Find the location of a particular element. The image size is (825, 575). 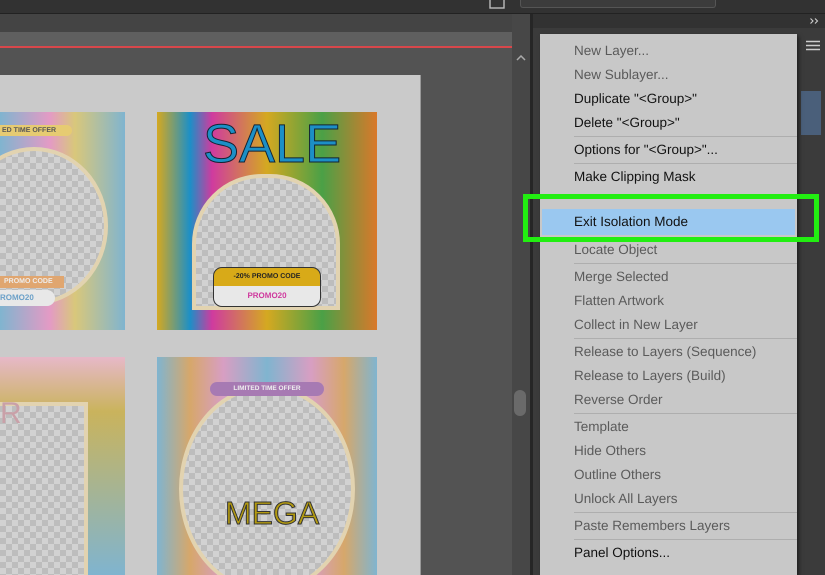

window-icon is located at coordinates (497, 4).